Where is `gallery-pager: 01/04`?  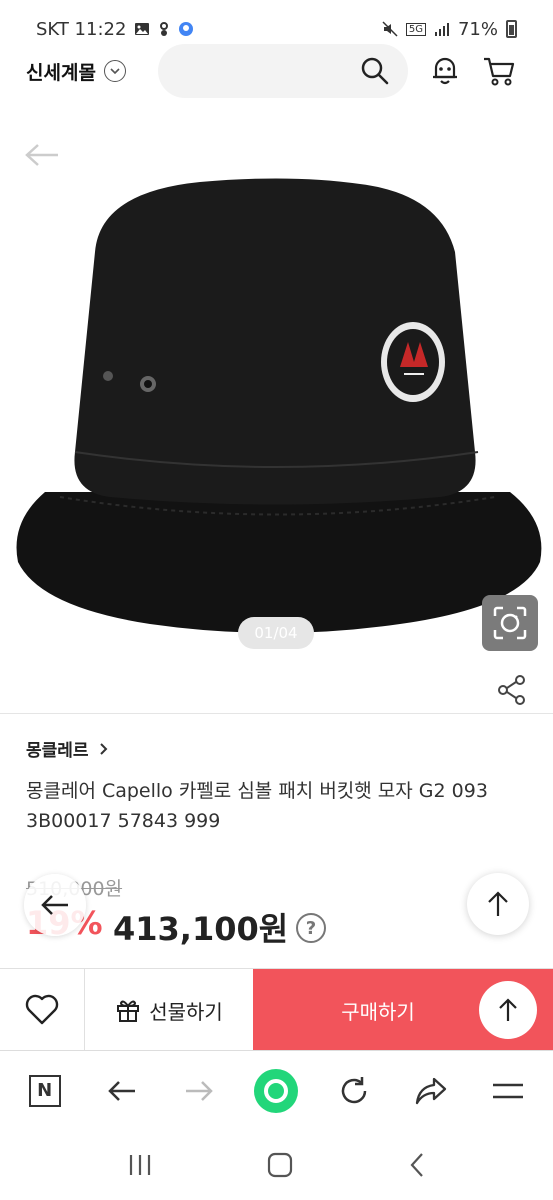 gallery-pager: 01/04 is located at coordinates (276, 633).